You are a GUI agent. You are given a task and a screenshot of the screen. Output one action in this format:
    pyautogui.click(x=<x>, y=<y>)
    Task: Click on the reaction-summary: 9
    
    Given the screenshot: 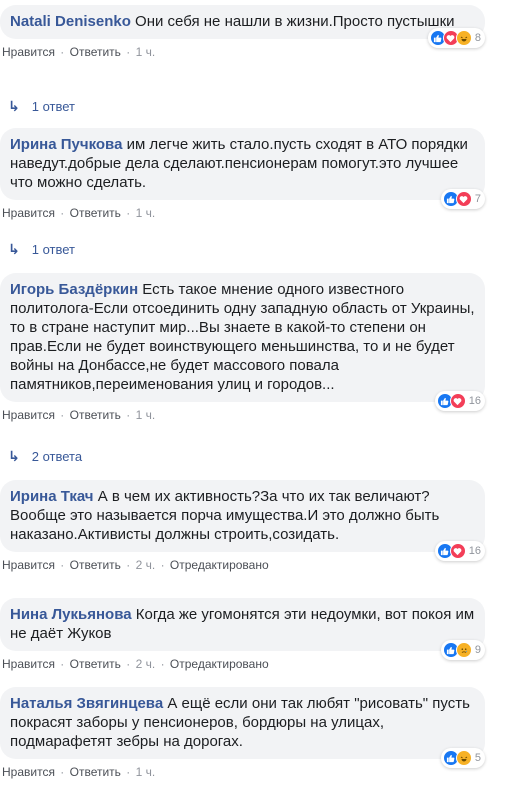 What is the action you would take?
    pyautogui.click(x=462, y=650)
    